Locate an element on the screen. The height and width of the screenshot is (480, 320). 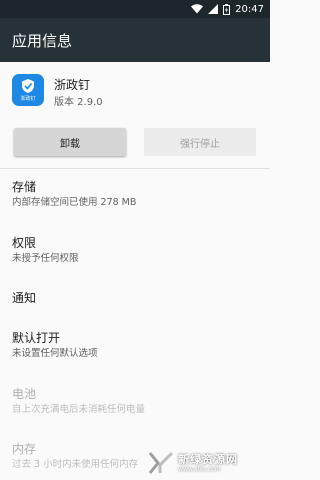
permissions-summary: 未授予任何权限 is located at coordinates (45, 258).